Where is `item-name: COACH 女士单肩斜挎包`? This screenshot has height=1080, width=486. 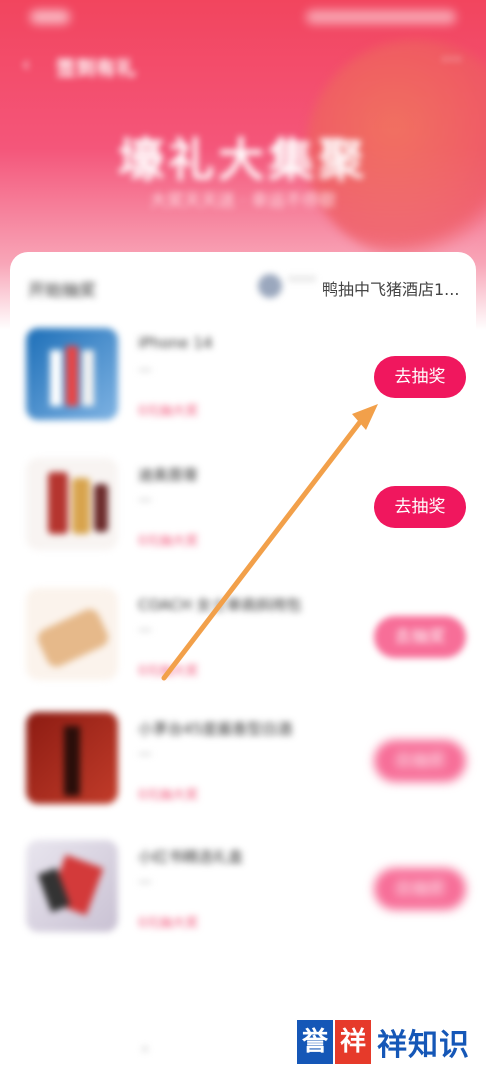
item-name: COACH 女士单肩斜挎包 is located at coordinates (220, 605).